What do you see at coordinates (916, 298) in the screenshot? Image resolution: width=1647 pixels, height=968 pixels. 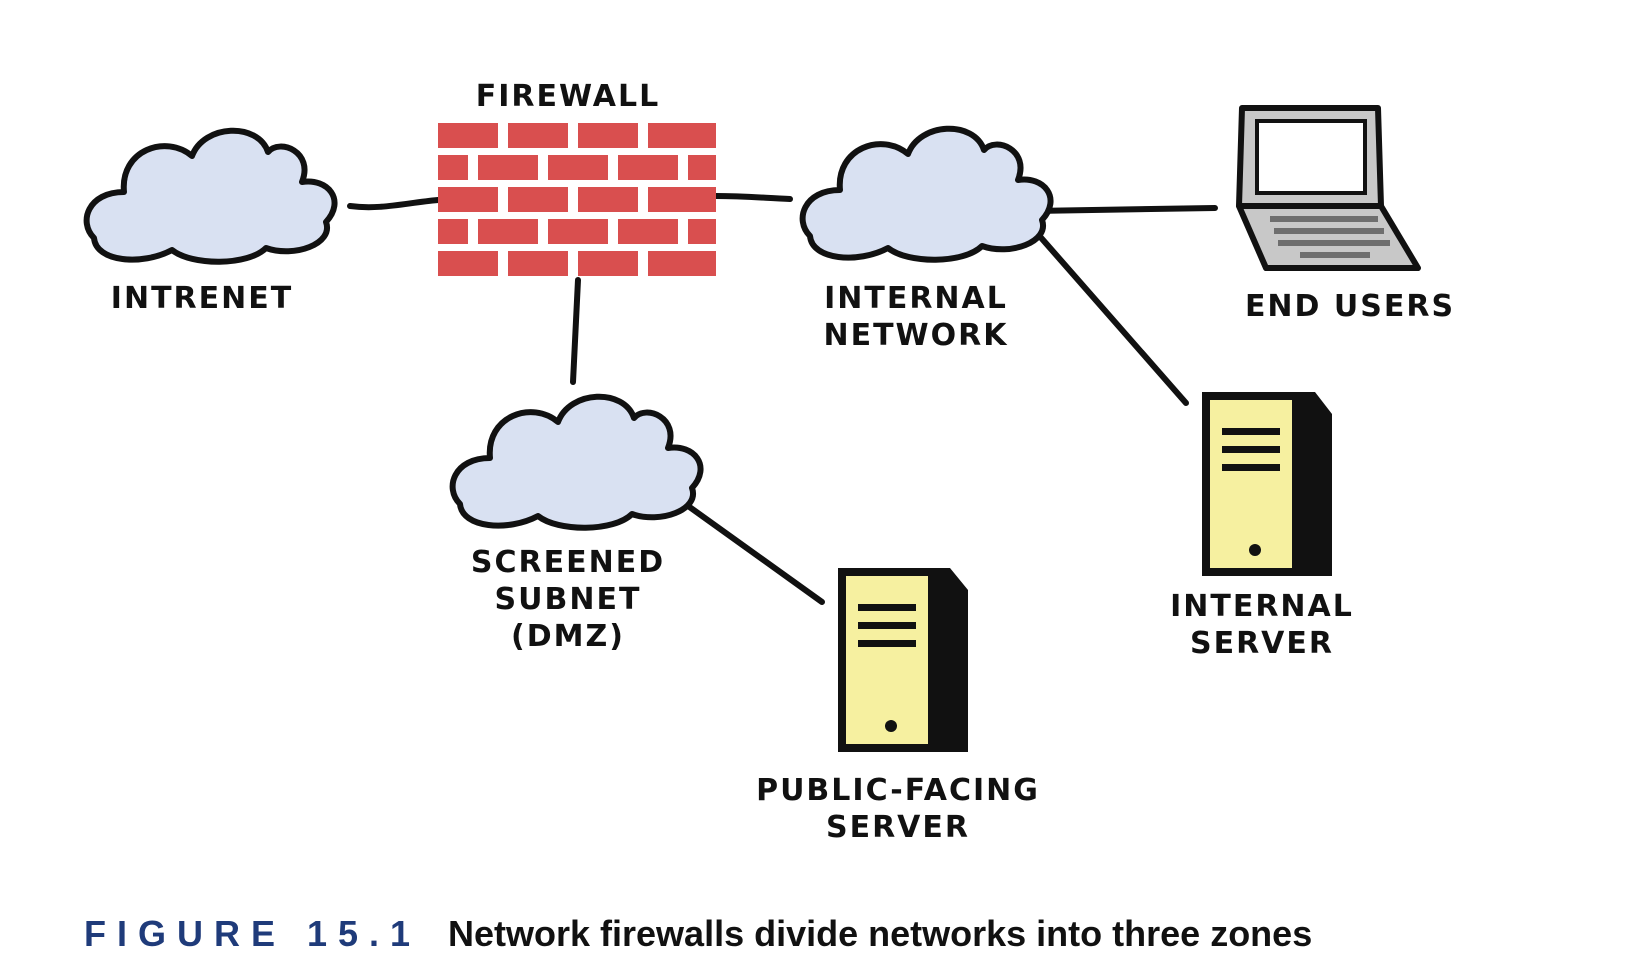 I see `internal-network-label-line1: INTERNAL` at bounding box center [916, 298].